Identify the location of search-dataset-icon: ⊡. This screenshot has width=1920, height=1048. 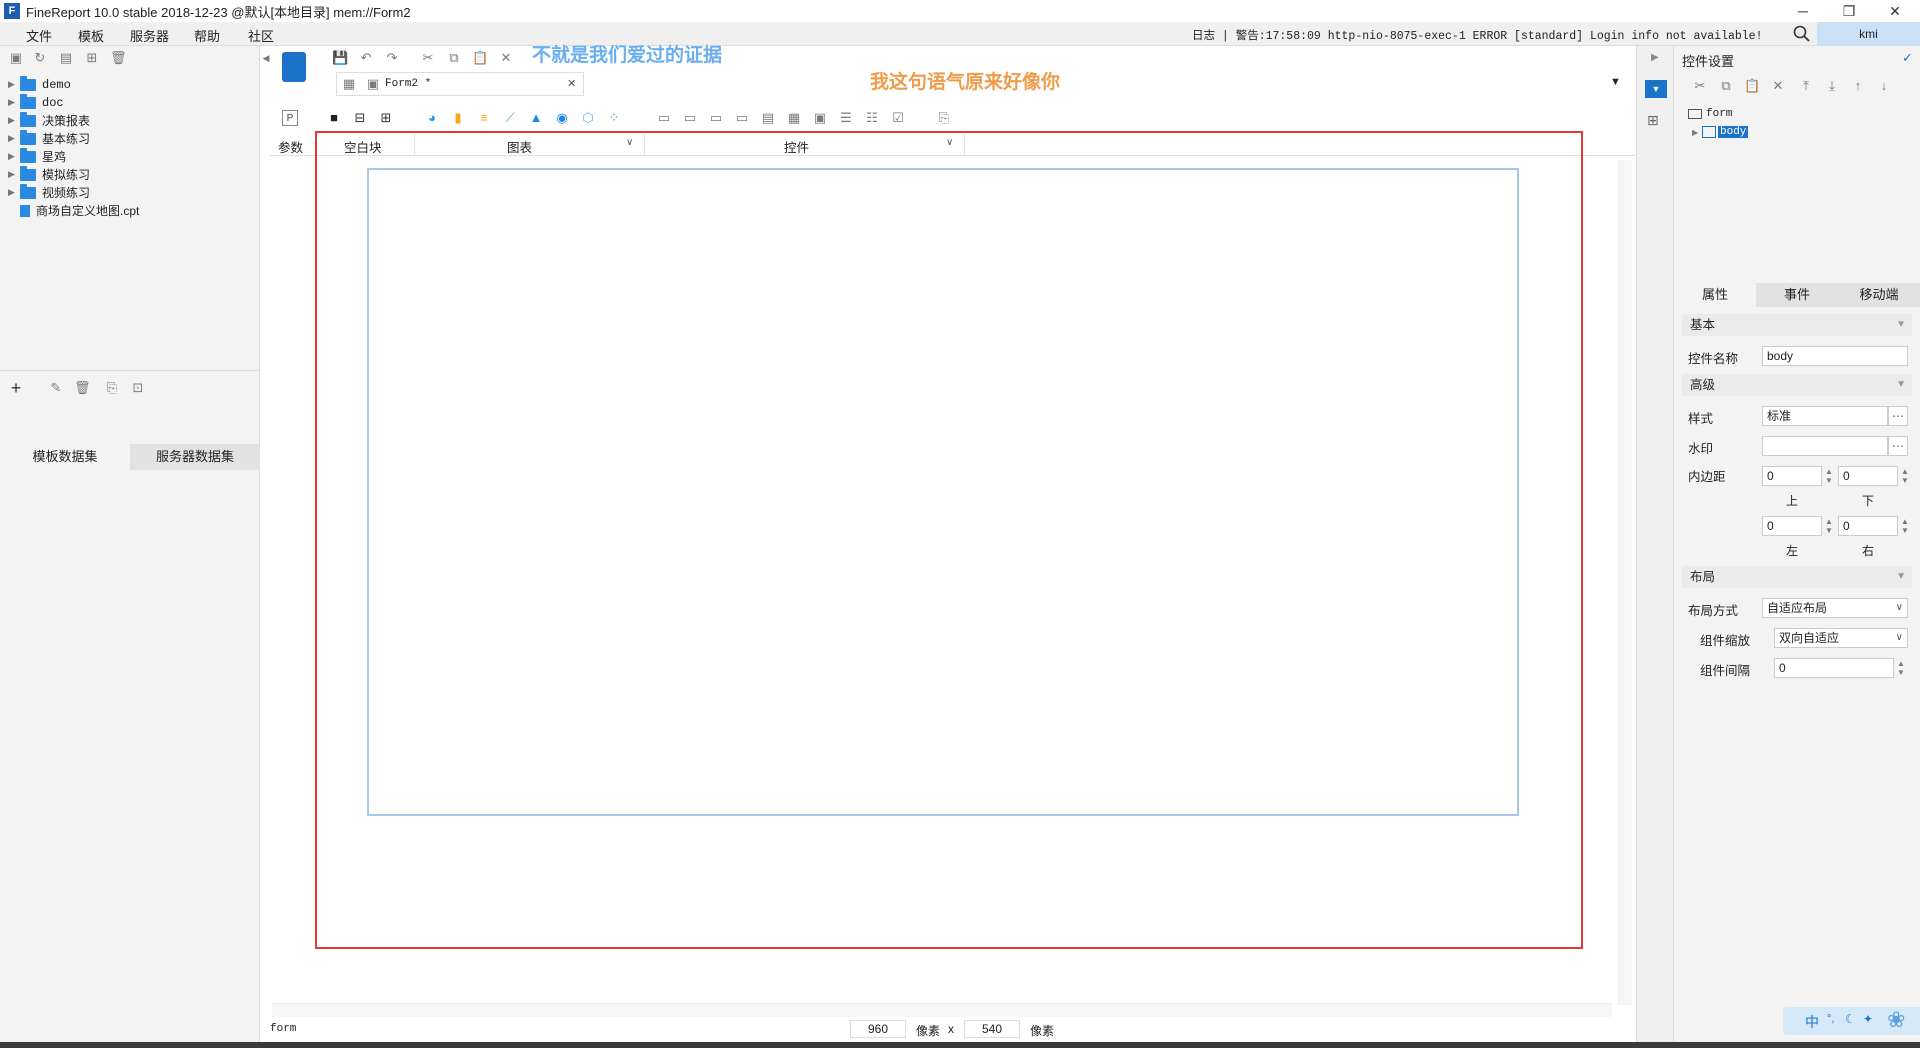
(138, 388).